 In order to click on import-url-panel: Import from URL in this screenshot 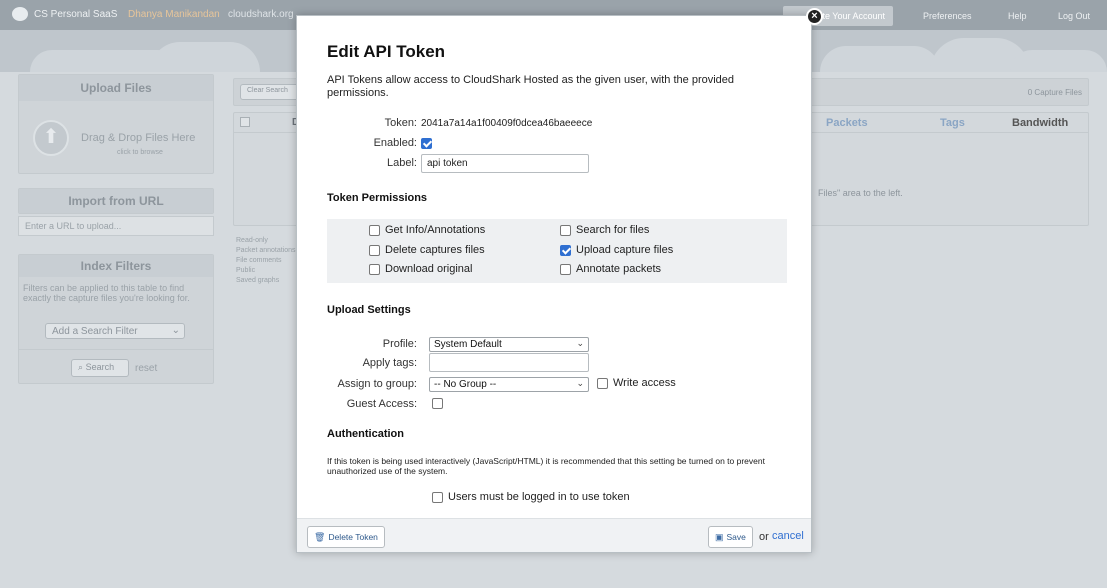, I will do `click(116, 201)`.